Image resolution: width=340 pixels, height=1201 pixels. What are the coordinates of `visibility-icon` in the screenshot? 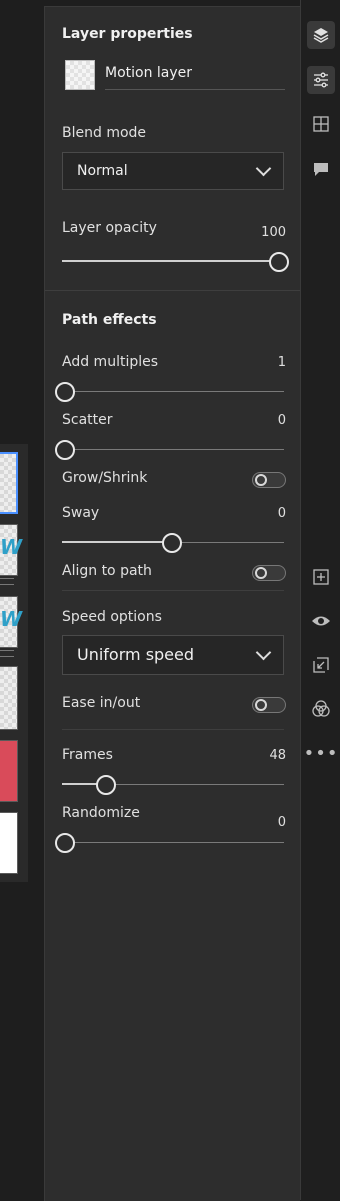 It's located at (321, 621).